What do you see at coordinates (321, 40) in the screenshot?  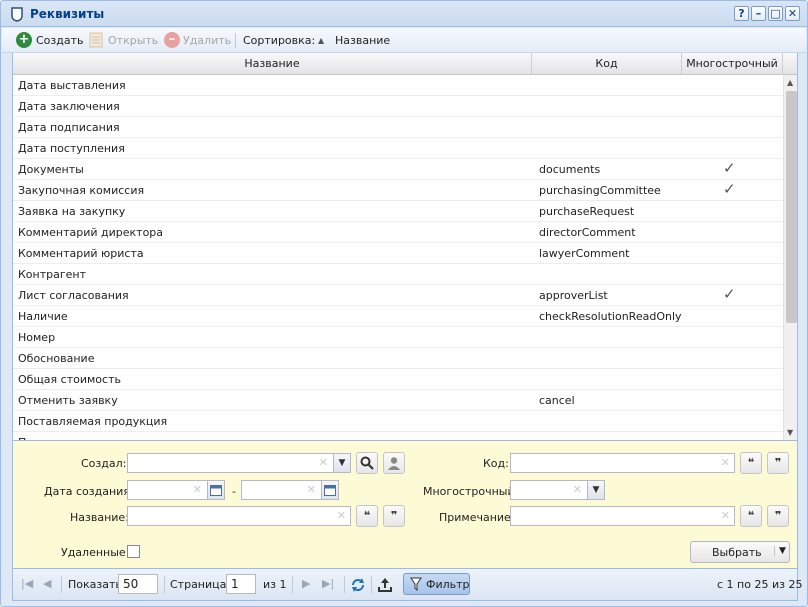 I see `sort-asc-icon: ▲` at bounding box center [321, 40].